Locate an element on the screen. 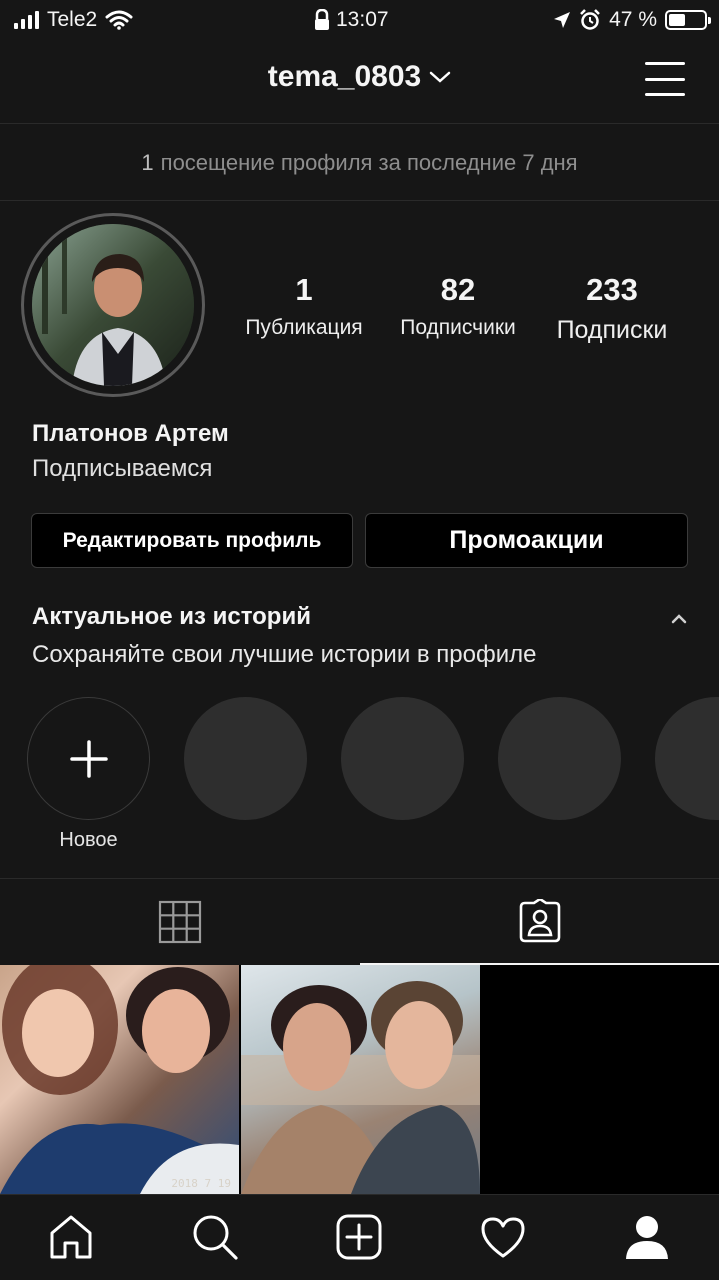 The image size is (719, 1280). alarm-icon is located at coordinates (590, 19).